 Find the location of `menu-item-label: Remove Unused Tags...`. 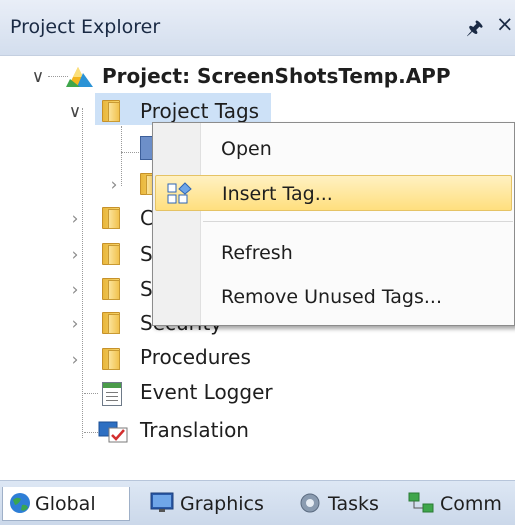

menu-item-label: Remove Unused Tags... is located at coordinates (332, 297).